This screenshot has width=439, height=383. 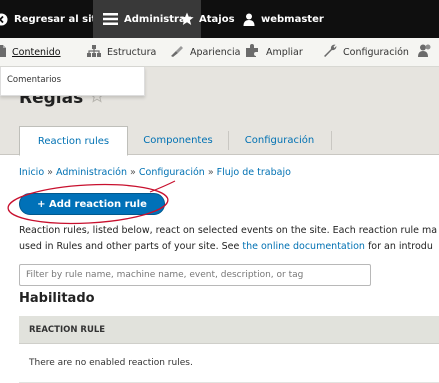 I want to click on tray-item-configuration: Configuración, so click(x=366, y=52).